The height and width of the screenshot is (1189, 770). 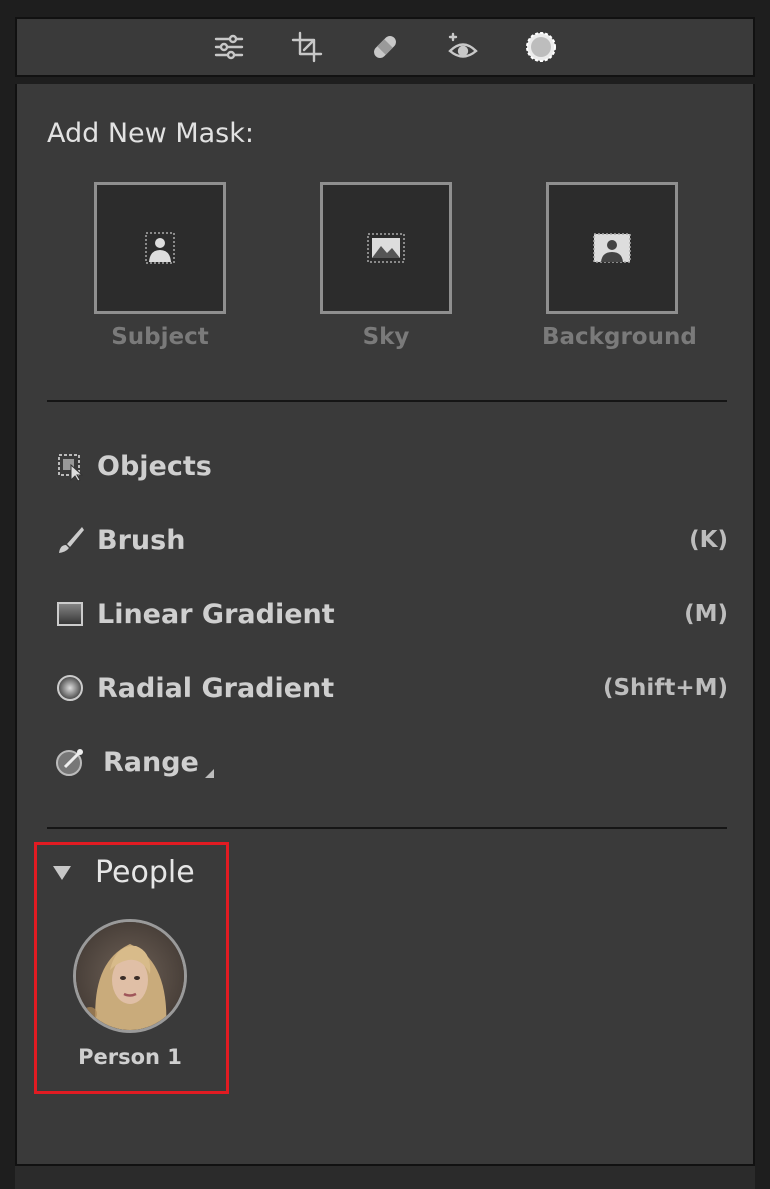 What do you see at coordinates (70, 540) in the screenshot?
I see `brush-icon` at bounding box center [70, 540].